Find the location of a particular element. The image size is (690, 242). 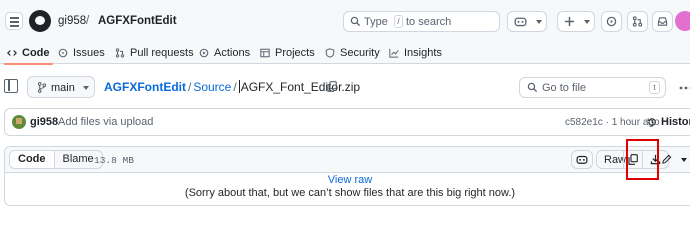

commit-message-link: Add files via upload is located at coordinates (105, 122).